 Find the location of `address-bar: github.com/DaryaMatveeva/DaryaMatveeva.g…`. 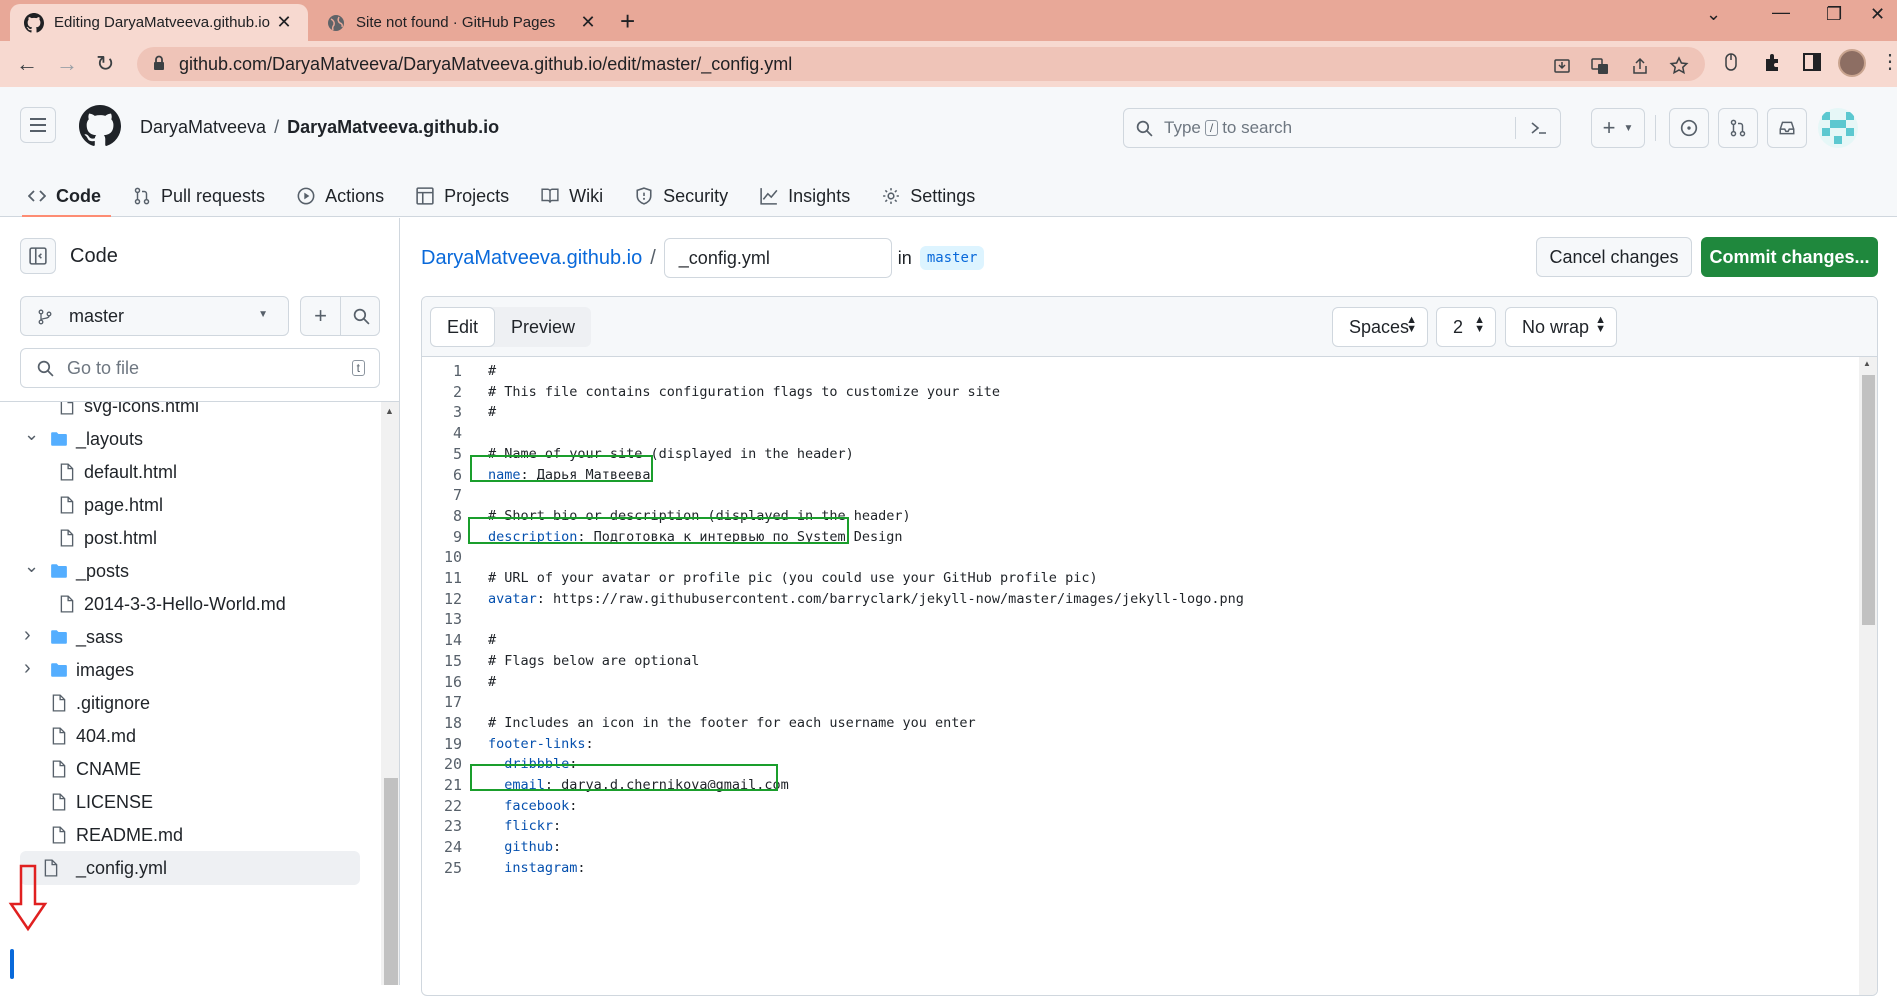

address-bar: github.com/DaryaMatveeva/DaryaMatveeva.g… is located at coordinates (921, 64).